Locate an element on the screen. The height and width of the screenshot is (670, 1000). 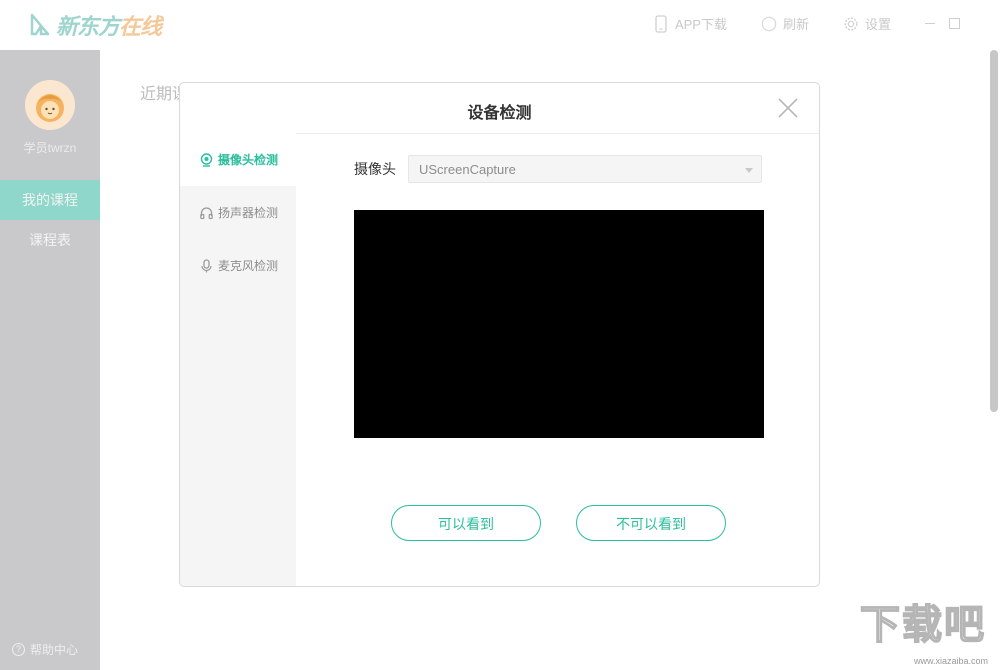
microphone-icon is located at coordinates (206, 265).